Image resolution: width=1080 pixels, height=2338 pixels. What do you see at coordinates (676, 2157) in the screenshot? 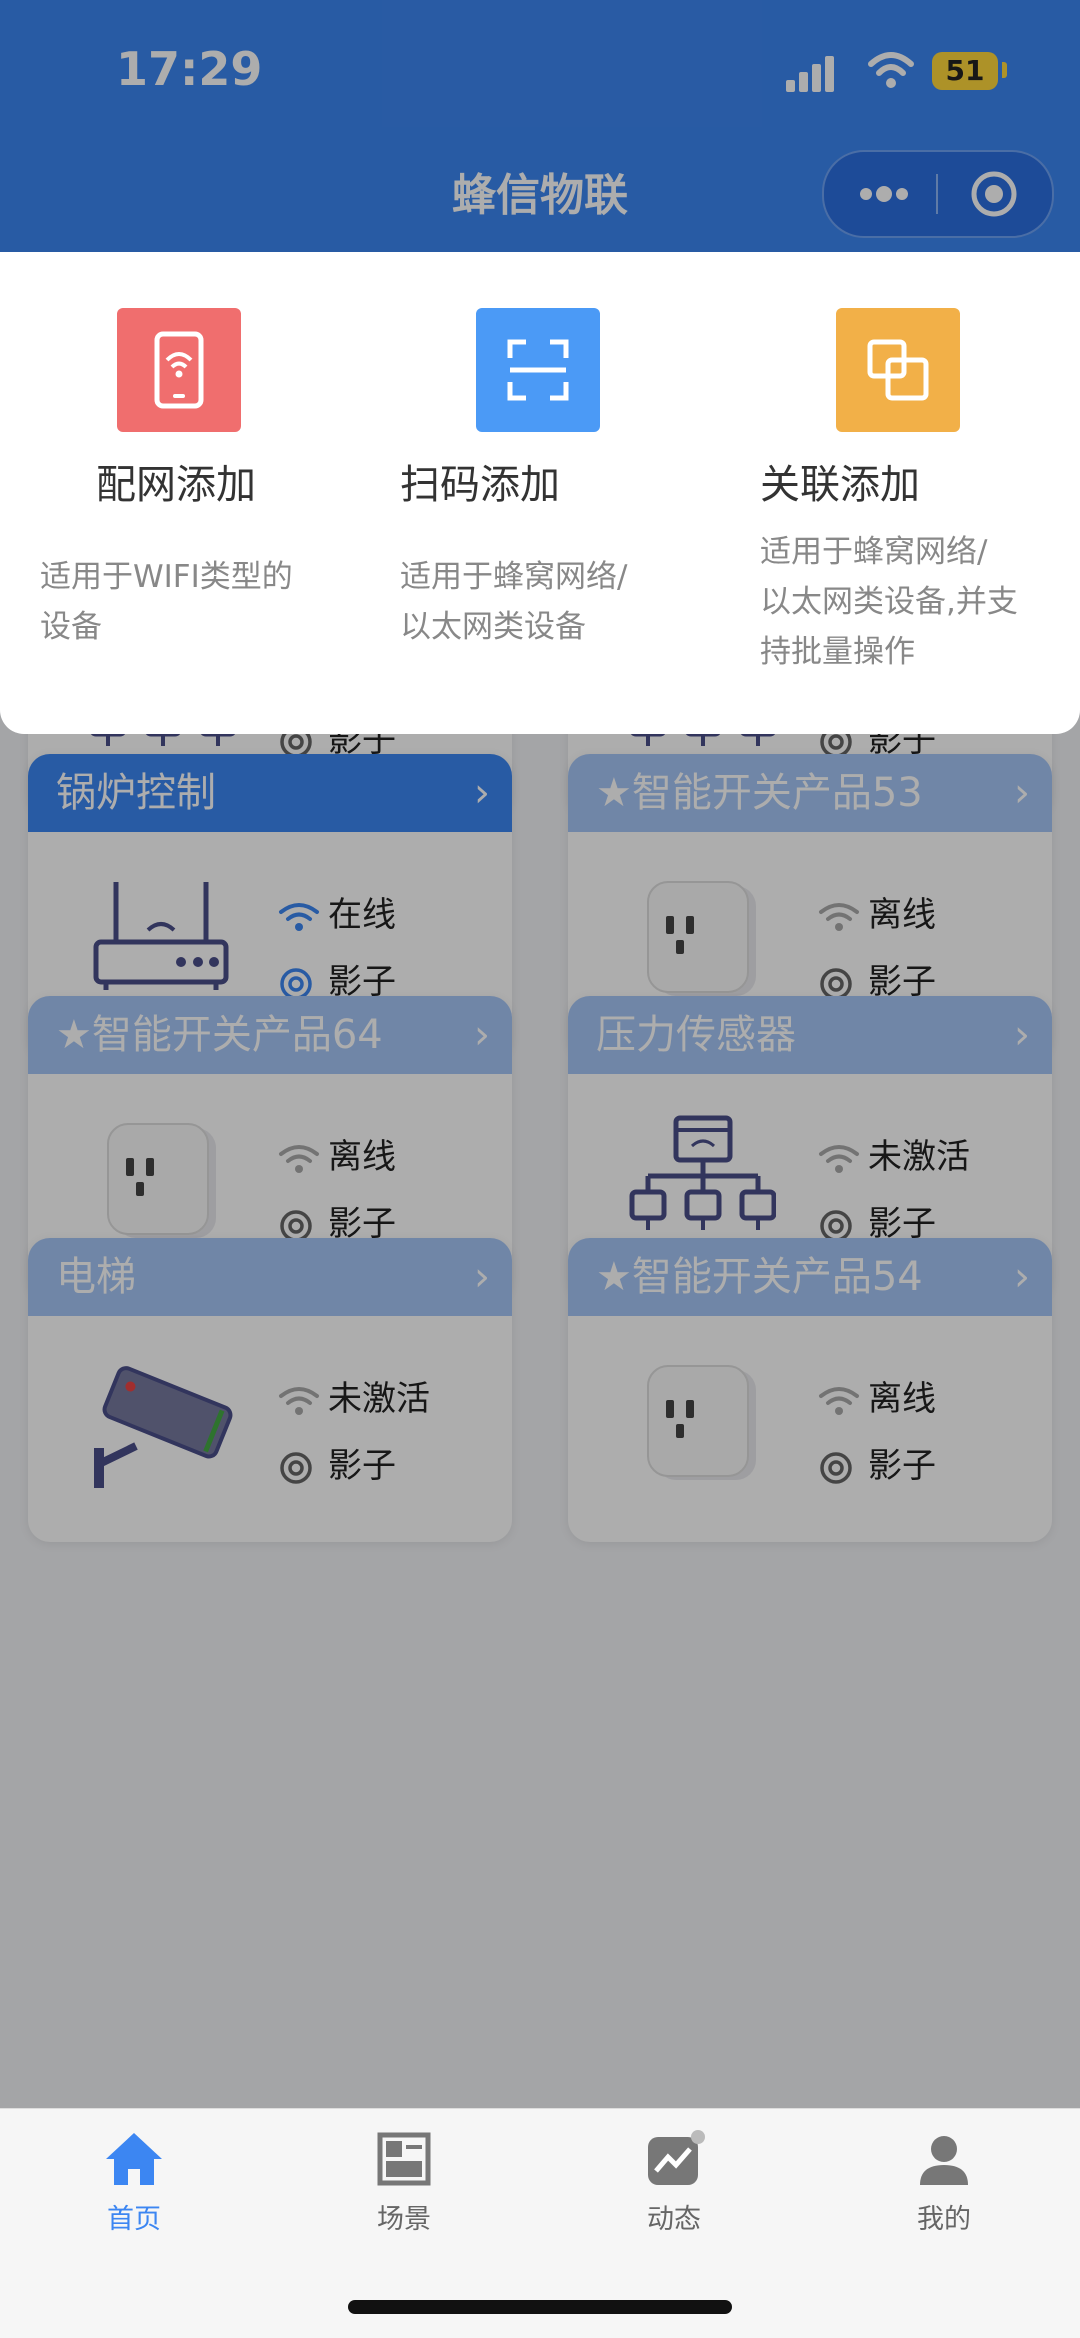
I see `activity-chart-icon` at bounding box center [676, 2157].